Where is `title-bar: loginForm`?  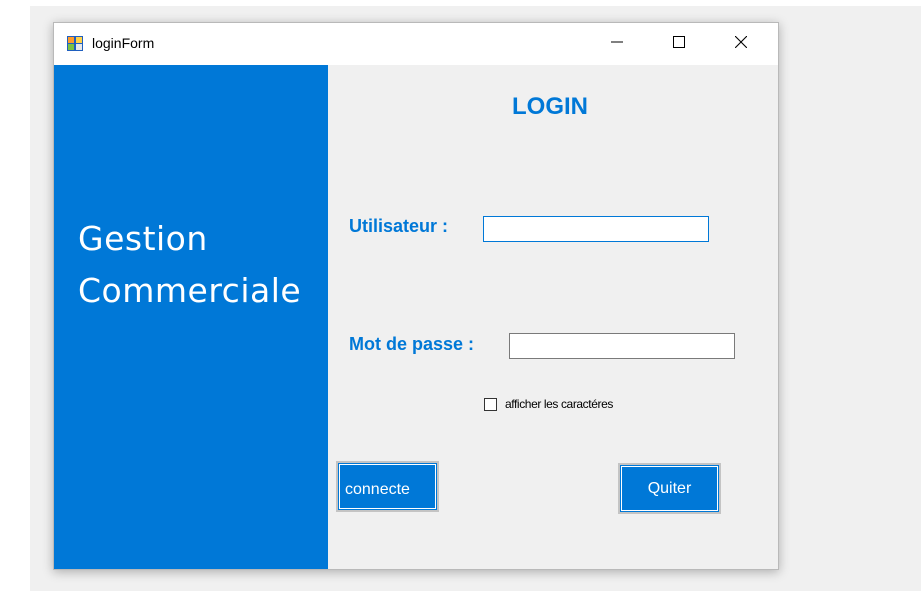
title-bar: loginForm is located at coordinates (416, 44).